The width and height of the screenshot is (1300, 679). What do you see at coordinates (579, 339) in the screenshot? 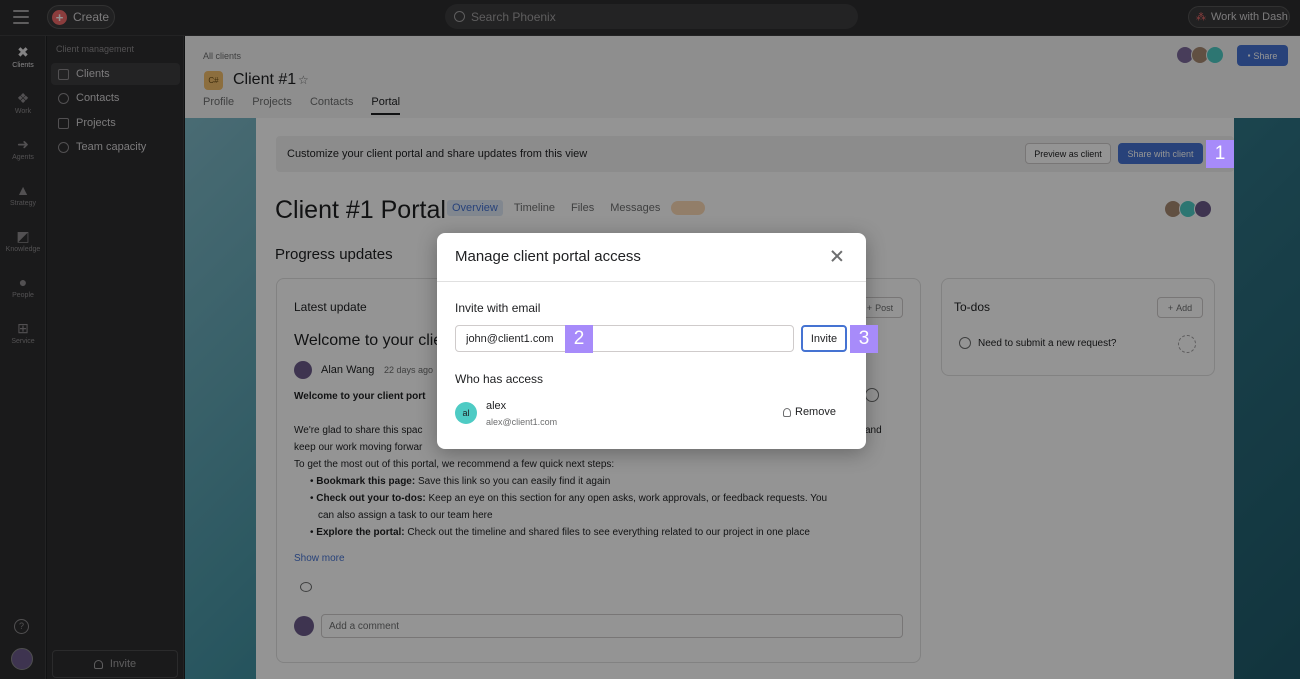
I see `annotation-marker: 2` at bounding box center [579, 339].